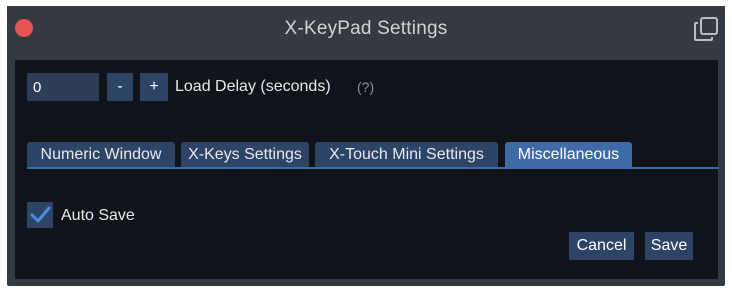 The image size is (732, 290). What do you see at coordinates (365, 87) in the screenshot?
I see `help-link: (?)` at bounding box center [365, 87].